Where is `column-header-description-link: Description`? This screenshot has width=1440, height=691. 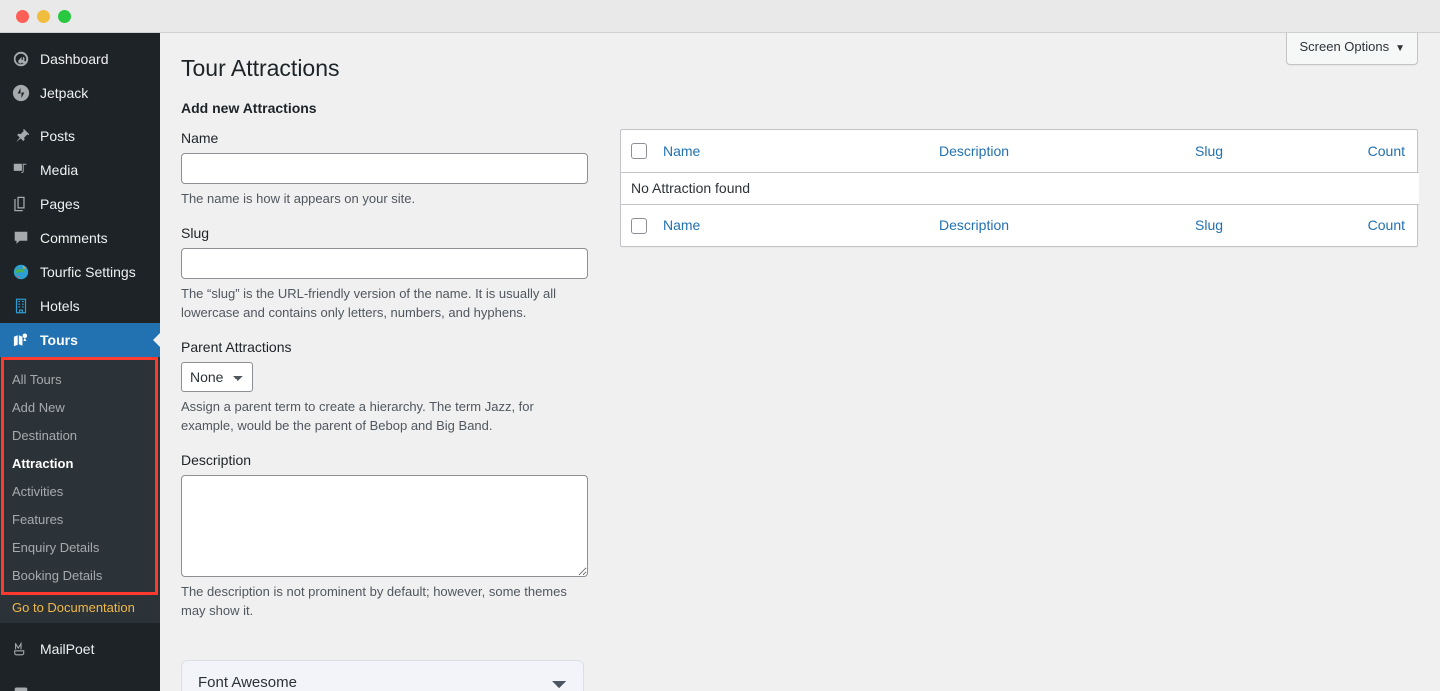 column-header-description-link: Description is located at coordinates (974, 151).